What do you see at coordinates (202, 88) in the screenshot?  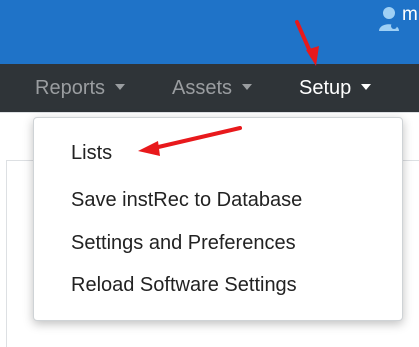 I see `nav-item-label: Assets` at bounding box center [202, 88].